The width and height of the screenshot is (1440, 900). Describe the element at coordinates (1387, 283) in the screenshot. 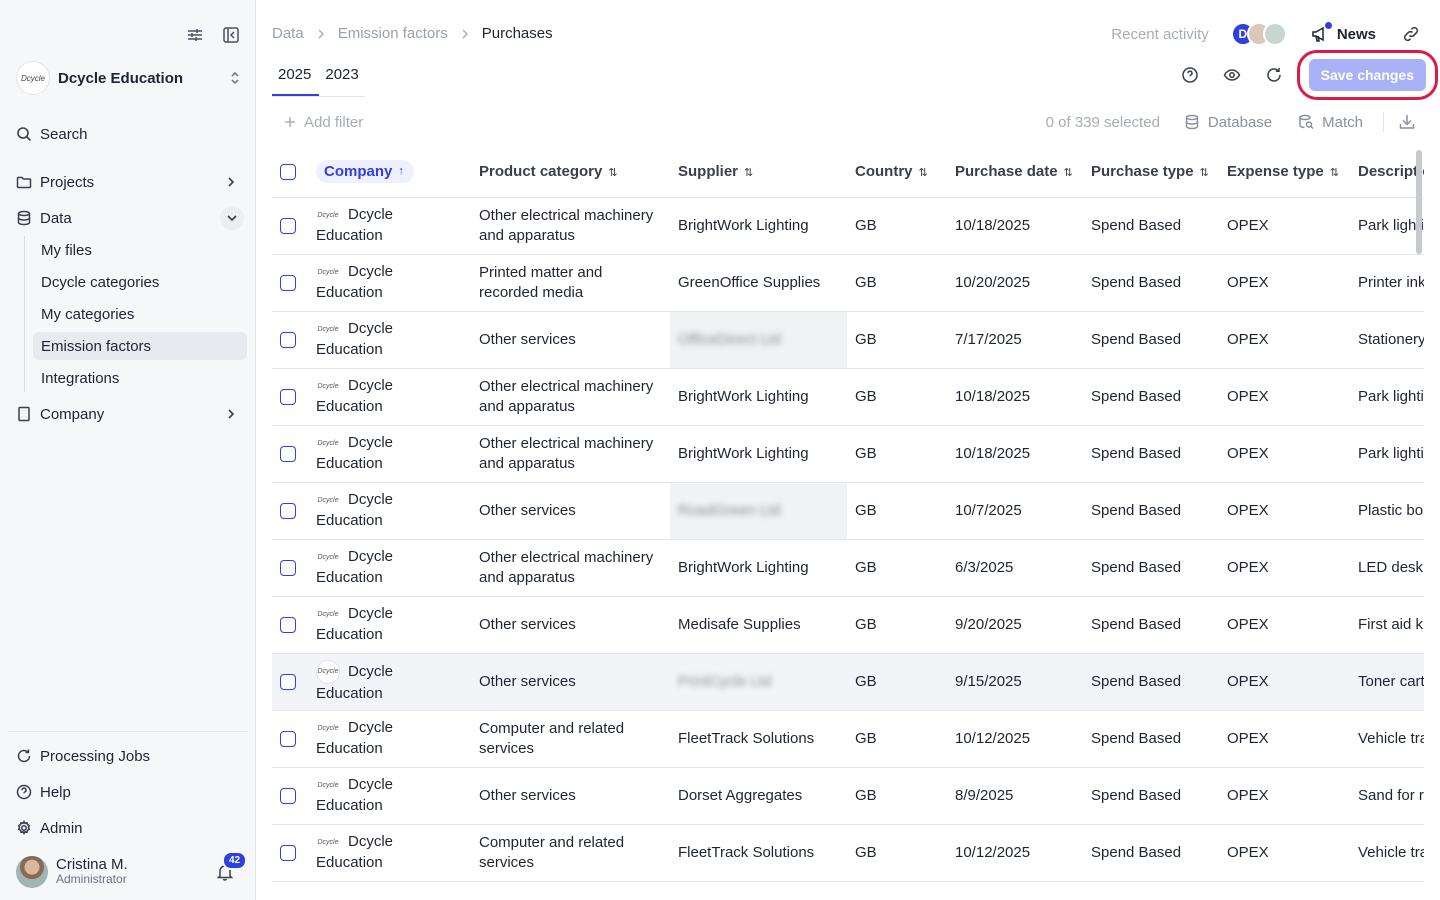

I see `cell-description: Printer ink (remanufactured)` at that location.